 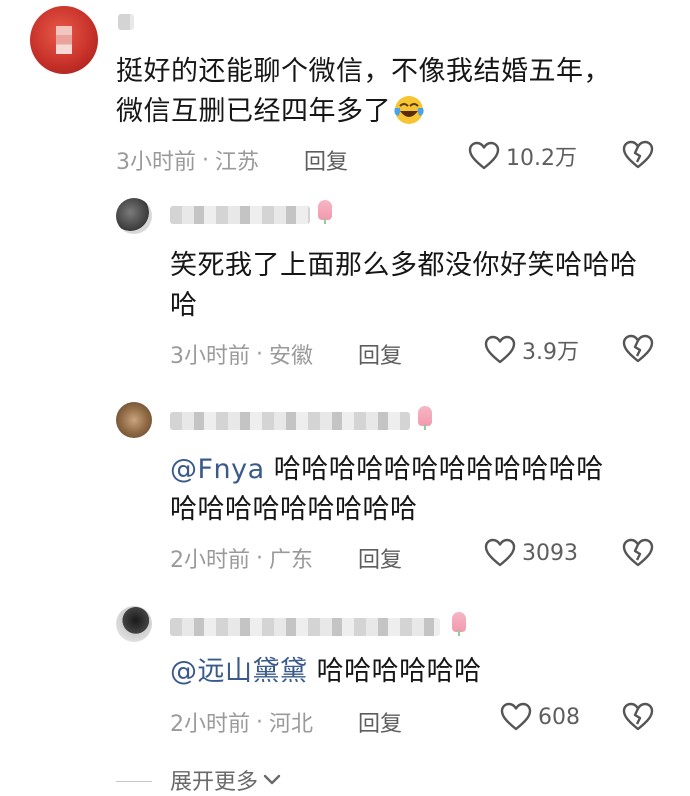 What do you see at coordinates (156, 162) in the screenshot?
I see `comment-time: 3小时前` at bounding box center [156, 162].